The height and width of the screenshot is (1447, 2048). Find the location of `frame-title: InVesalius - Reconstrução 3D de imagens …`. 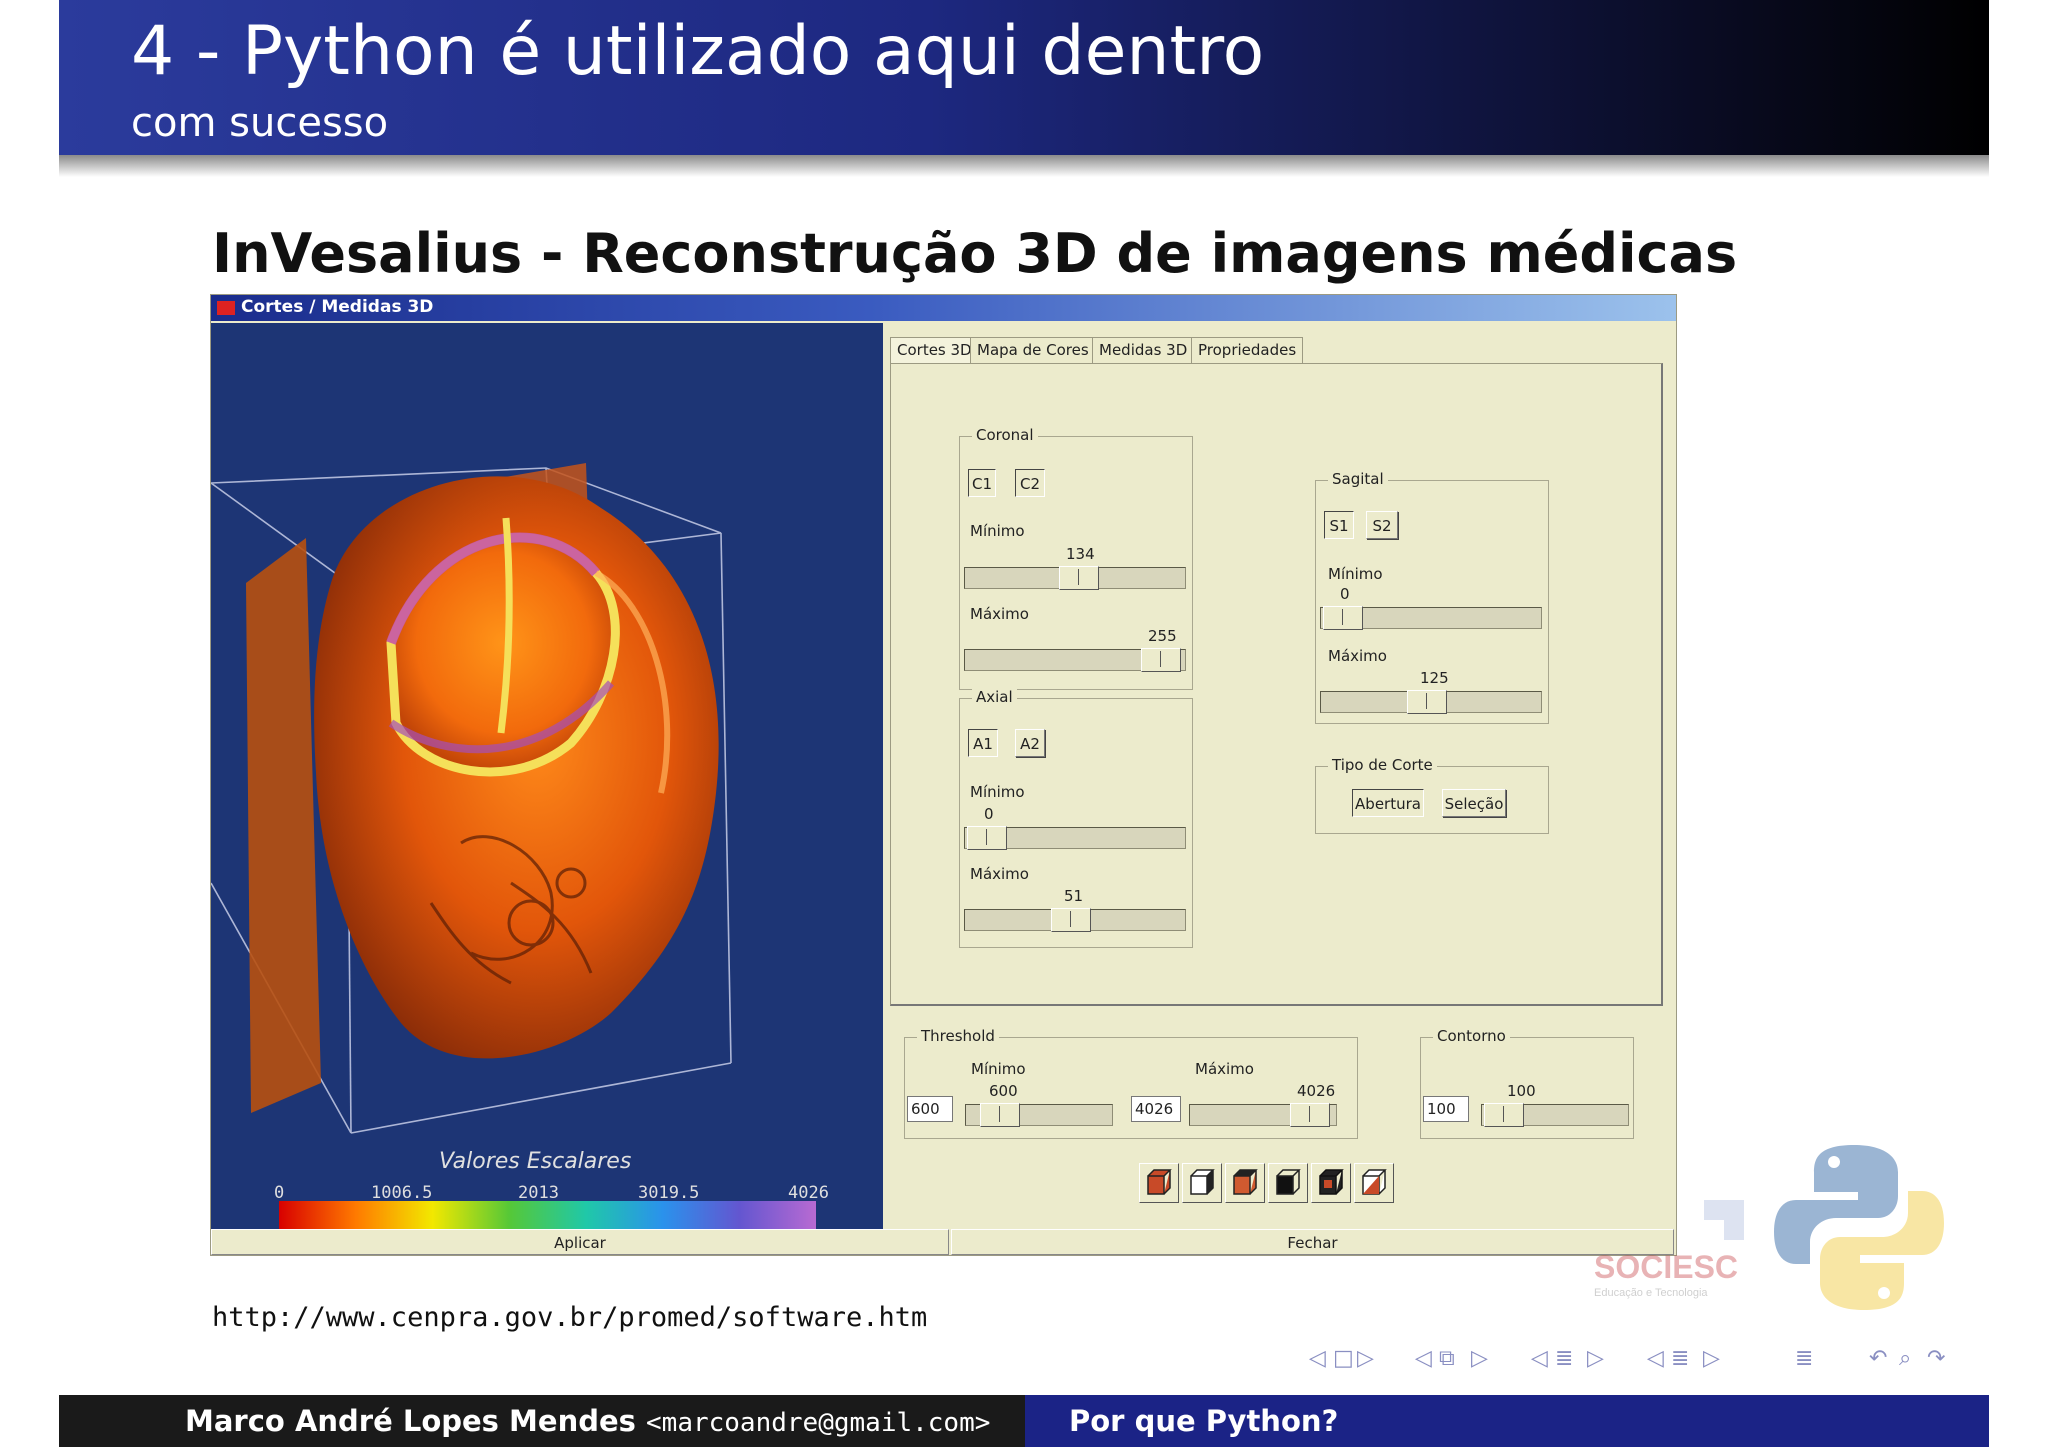

frame-title: InVesalius - Reconstrução 3D de imagens … is located at coordinates (975, 253).